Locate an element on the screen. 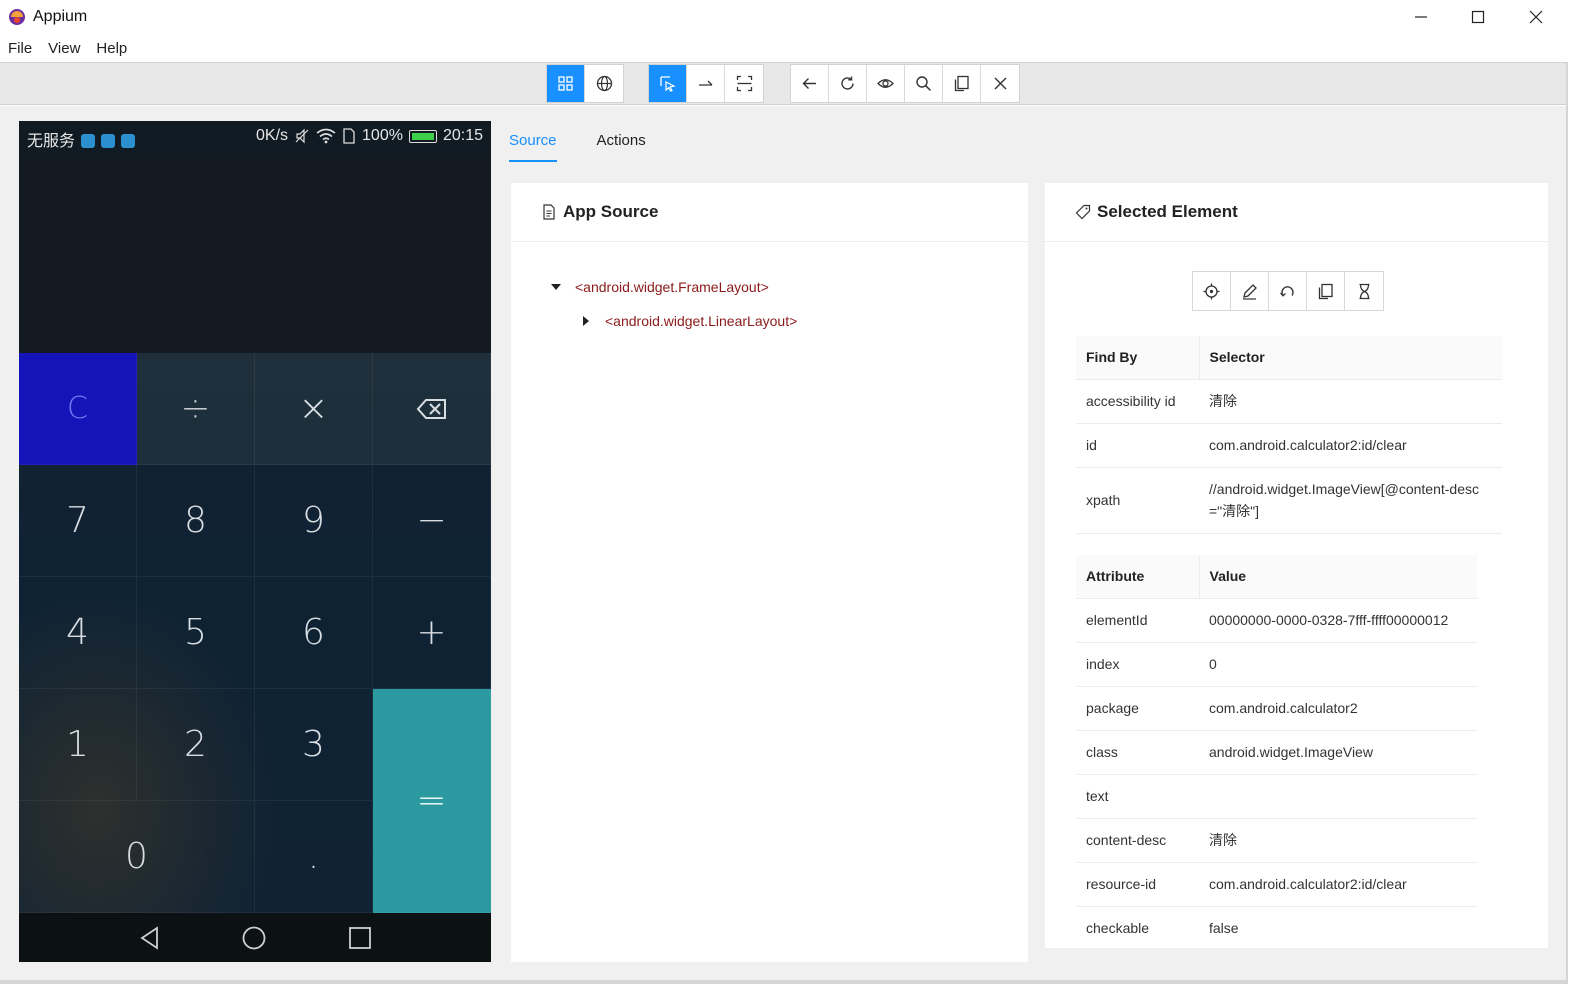 Image resolution: width=1584 pixels, height=994 pixels. native-app-mode-button is located at coordinates (566, 83).